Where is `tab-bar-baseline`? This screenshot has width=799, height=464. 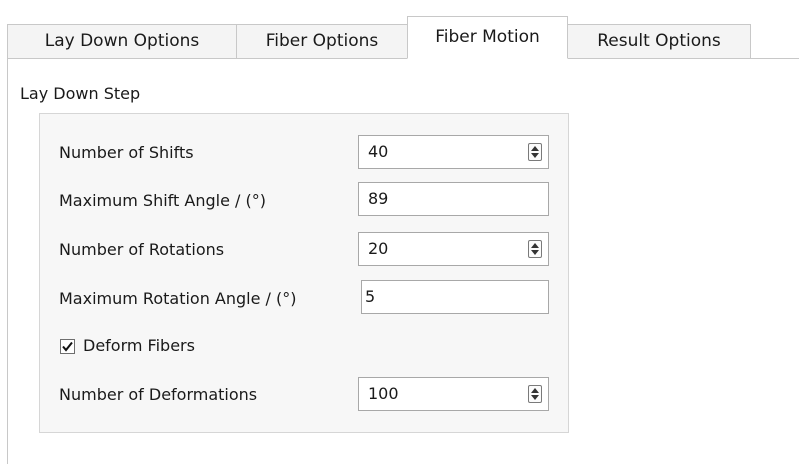 tab-bar-baseline is located at coordinates (771, 58).